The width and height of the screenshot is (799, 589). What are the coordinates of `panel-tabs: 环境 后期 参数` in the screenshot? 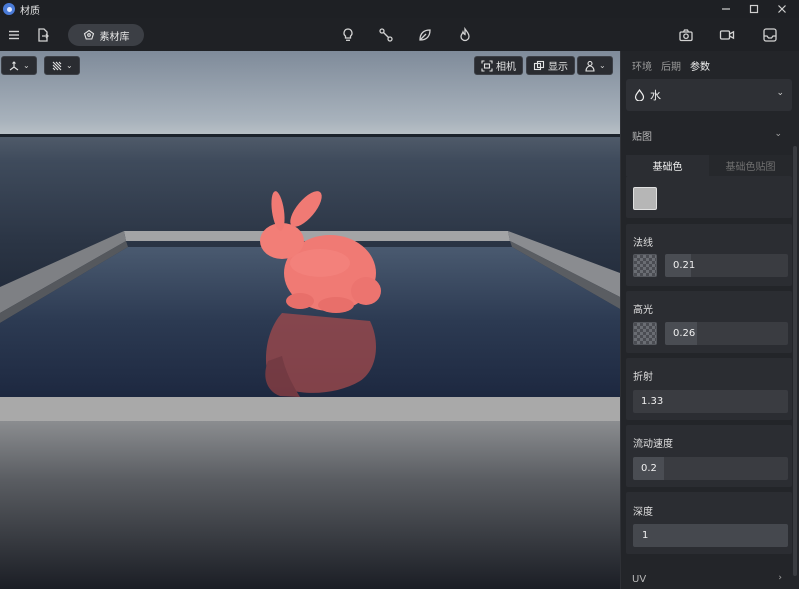 It's located at (710, 65).